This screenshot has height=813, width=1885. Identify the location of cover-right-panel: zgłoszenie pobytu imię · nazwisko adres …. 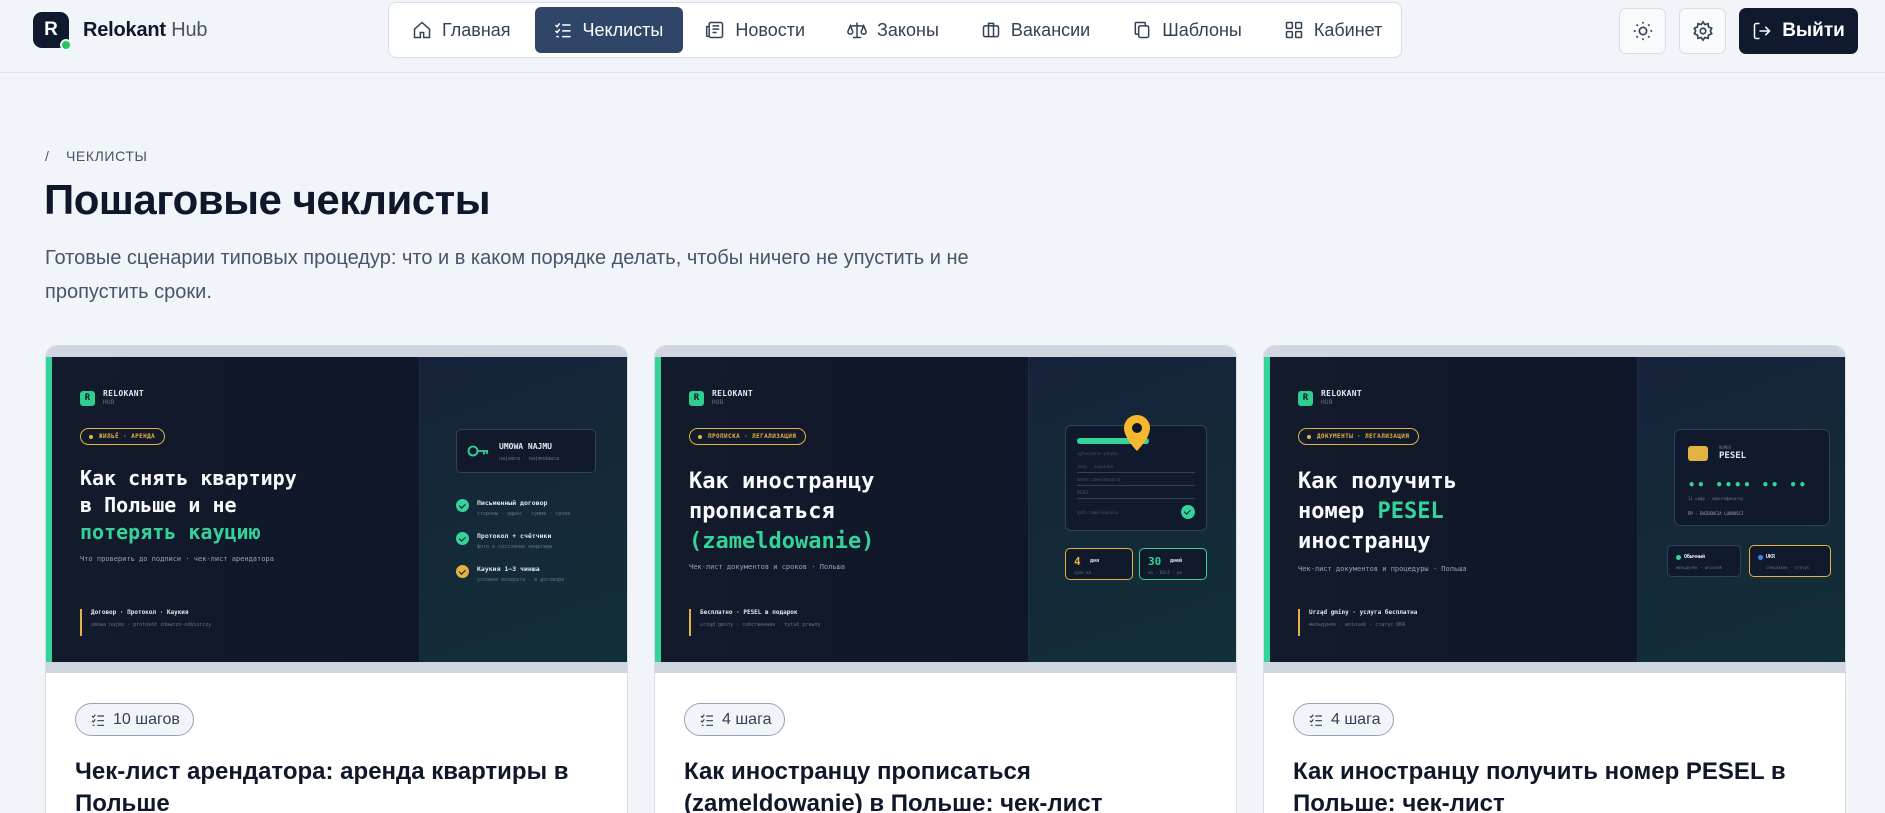
(1132, 509).